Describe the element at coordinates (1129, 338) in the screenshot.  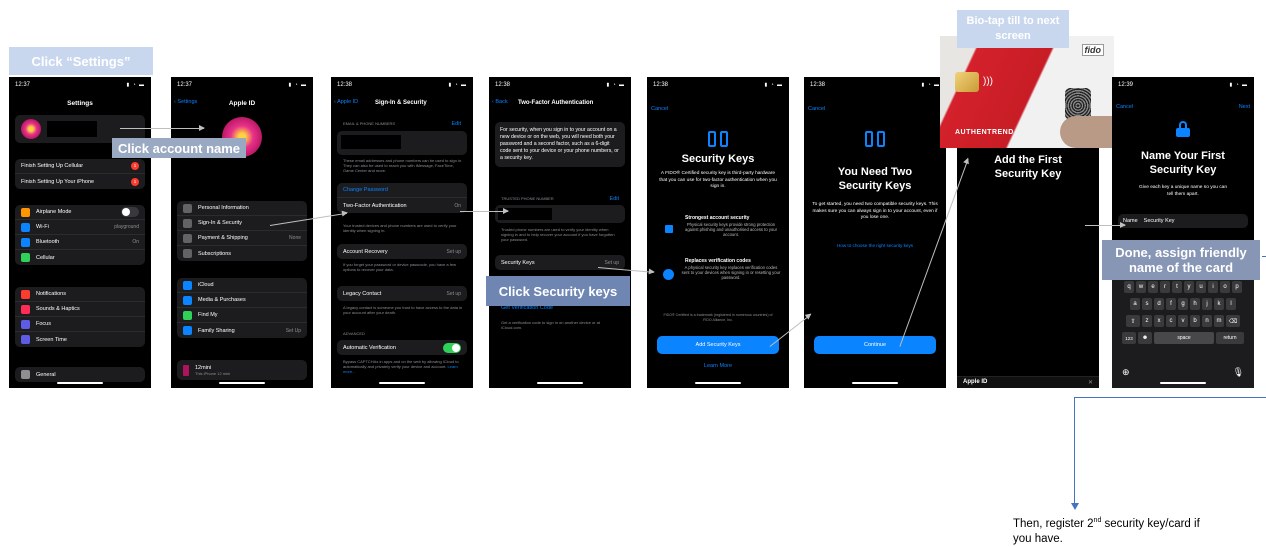
I see `numbers-key: 123` at that location.